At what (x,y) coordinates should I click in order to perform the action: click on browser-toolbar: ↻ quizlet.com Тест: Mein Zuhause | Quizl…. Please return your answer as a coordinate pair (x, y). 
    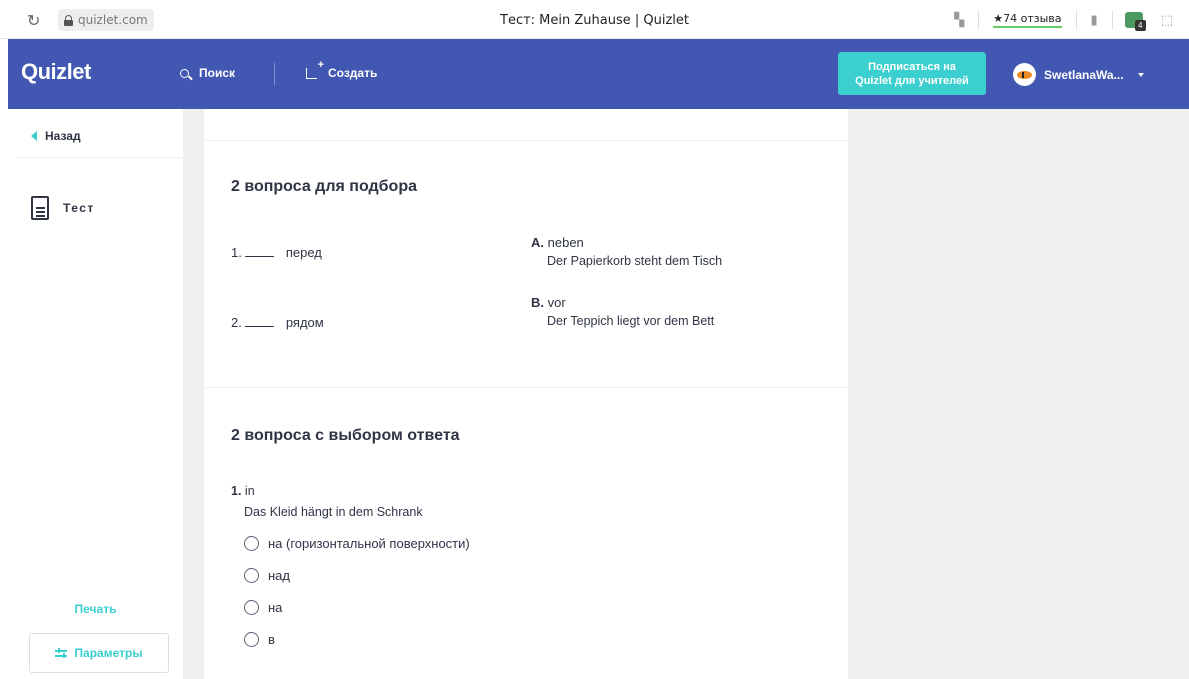
    Looking at the image, I should click on (594, 19).